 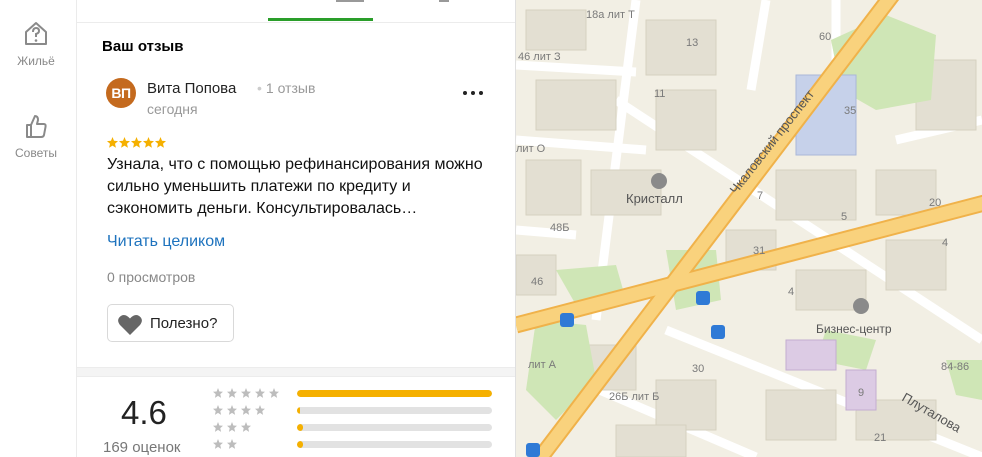 What do you see at coordinates (537, 282) in the screenshot?
I see `house-number: 46` at bounding box center [537, 282].